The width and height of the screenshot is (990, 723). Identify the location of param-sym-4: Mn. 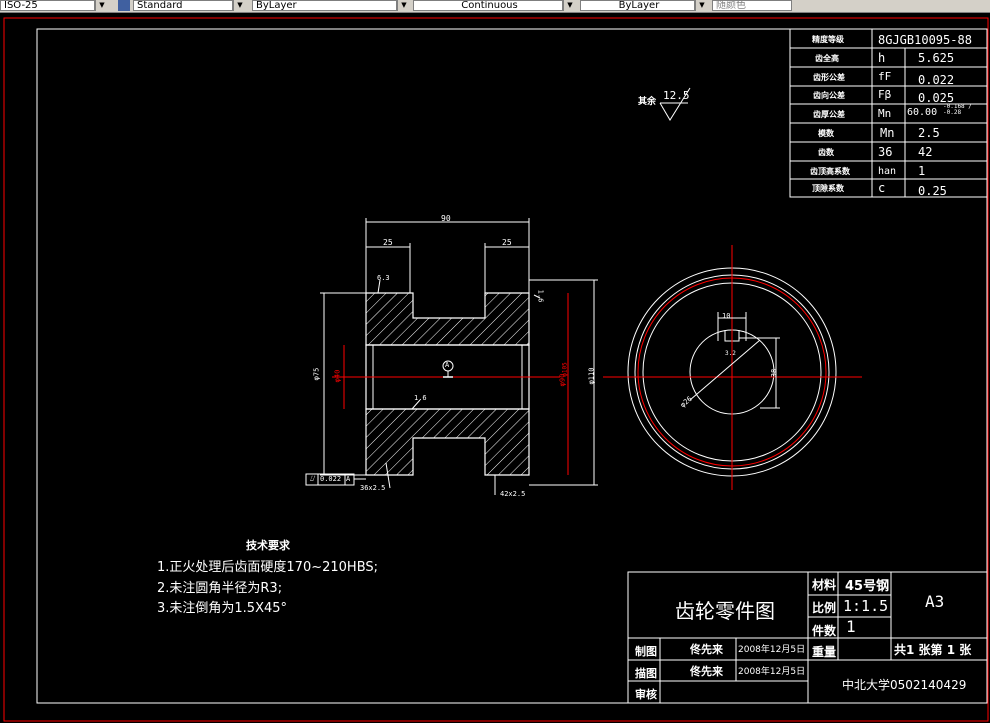
(885, 113).